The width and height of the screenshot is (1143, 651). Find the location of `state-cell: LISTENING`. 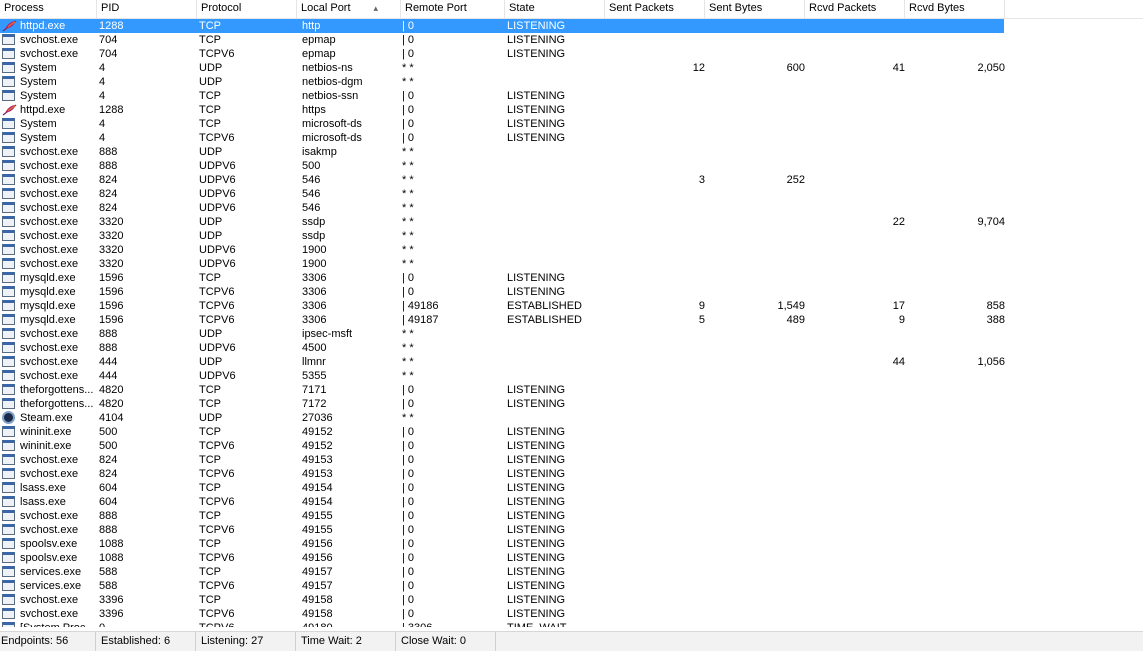

state-cell: LISTENING is located at coordinates (536, 474).